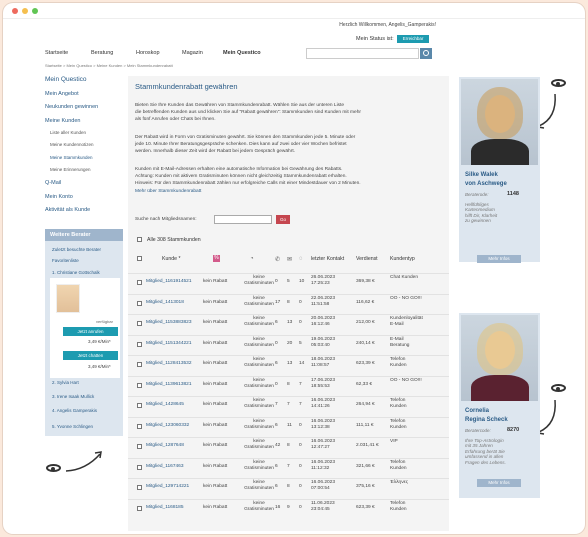 This screenshot has height=537, width=588. Describe the element at coordinates (25, 11) in the screenshot. I see `minimize-dot-icon` at that location.